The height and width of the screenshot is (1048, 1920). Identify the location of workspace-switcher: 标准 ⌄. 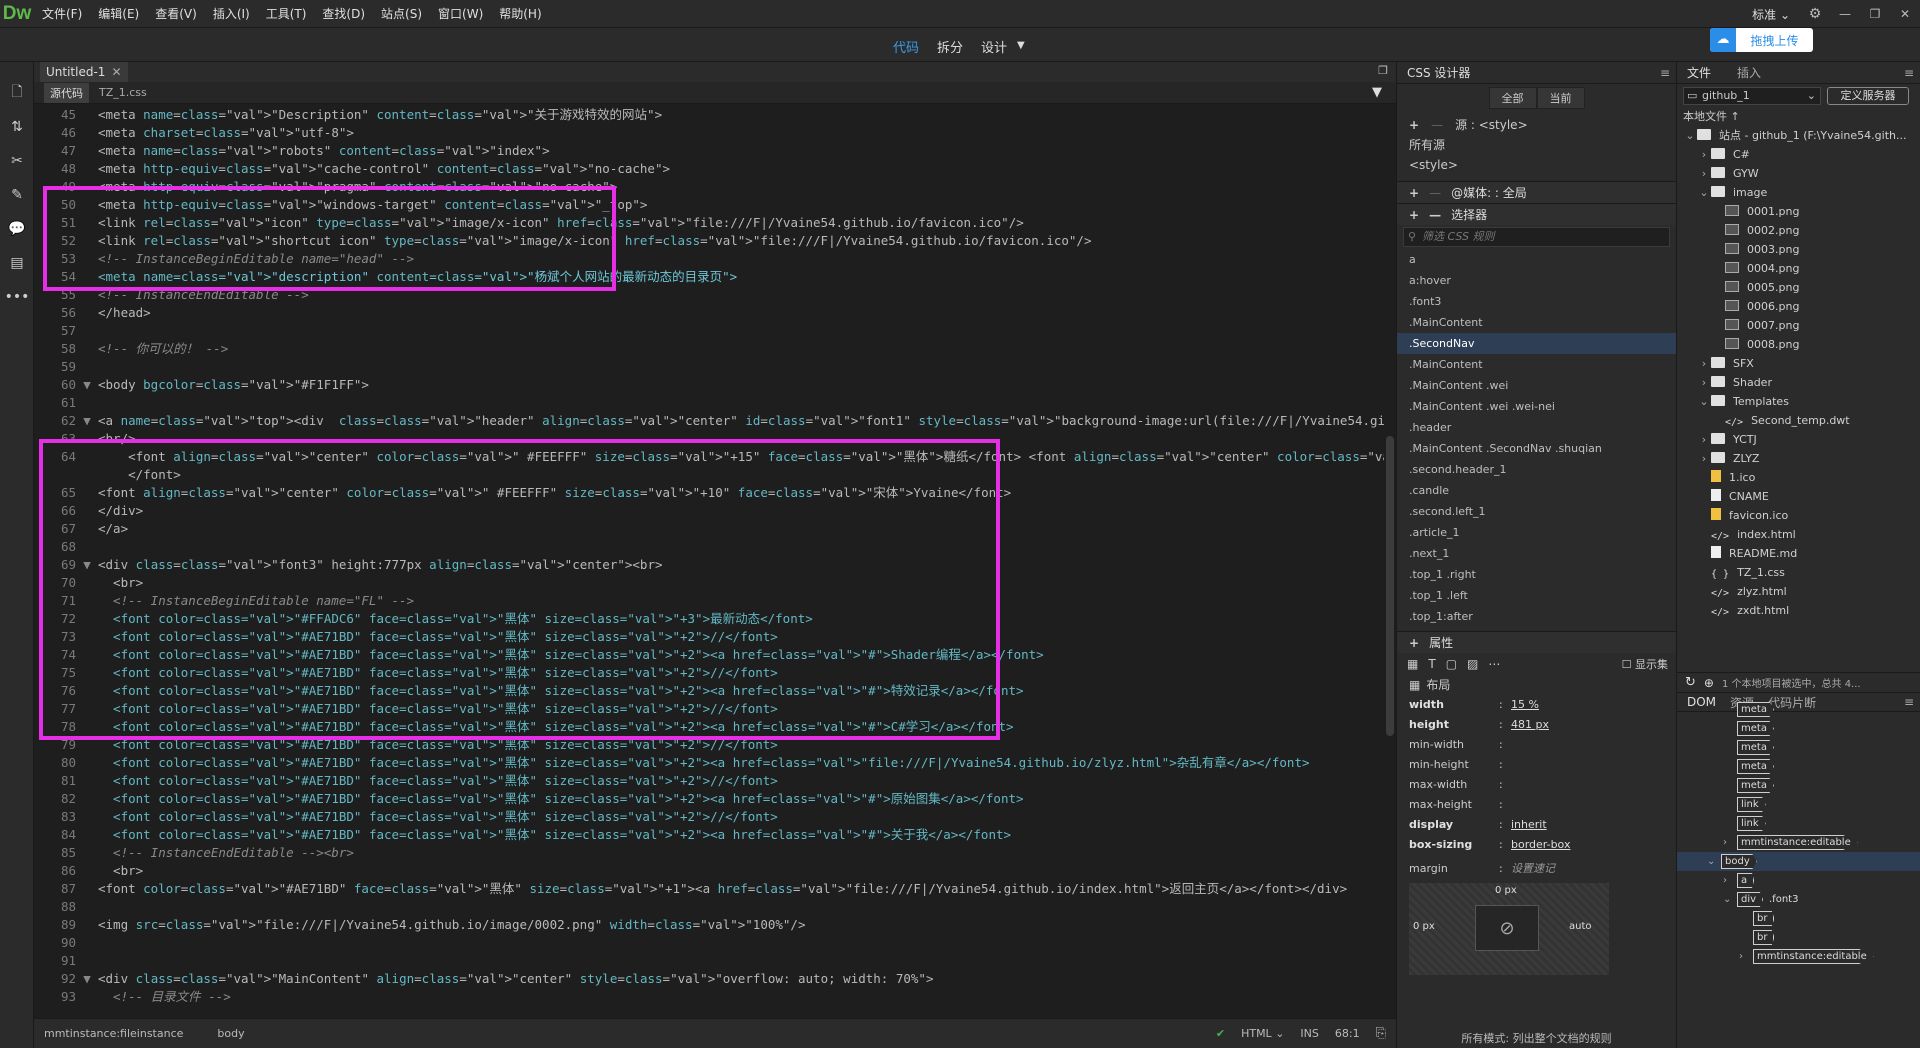
(1771, 14).